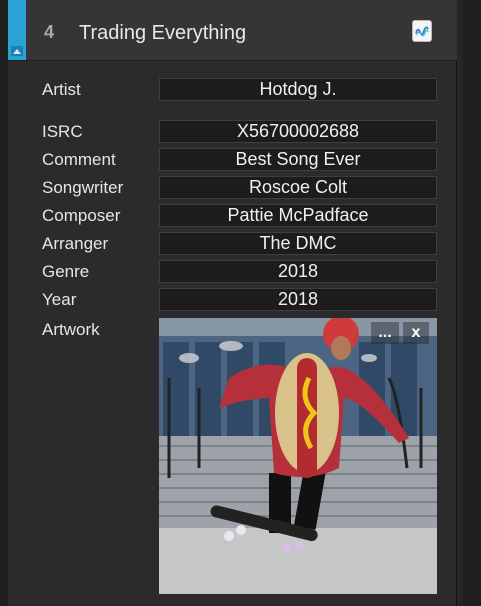 The width and height of the screenshot is (481, 606). Describe the element at coordinates (163, 33) in the screenshot. I see `track-title: Trading Everything` at that location.